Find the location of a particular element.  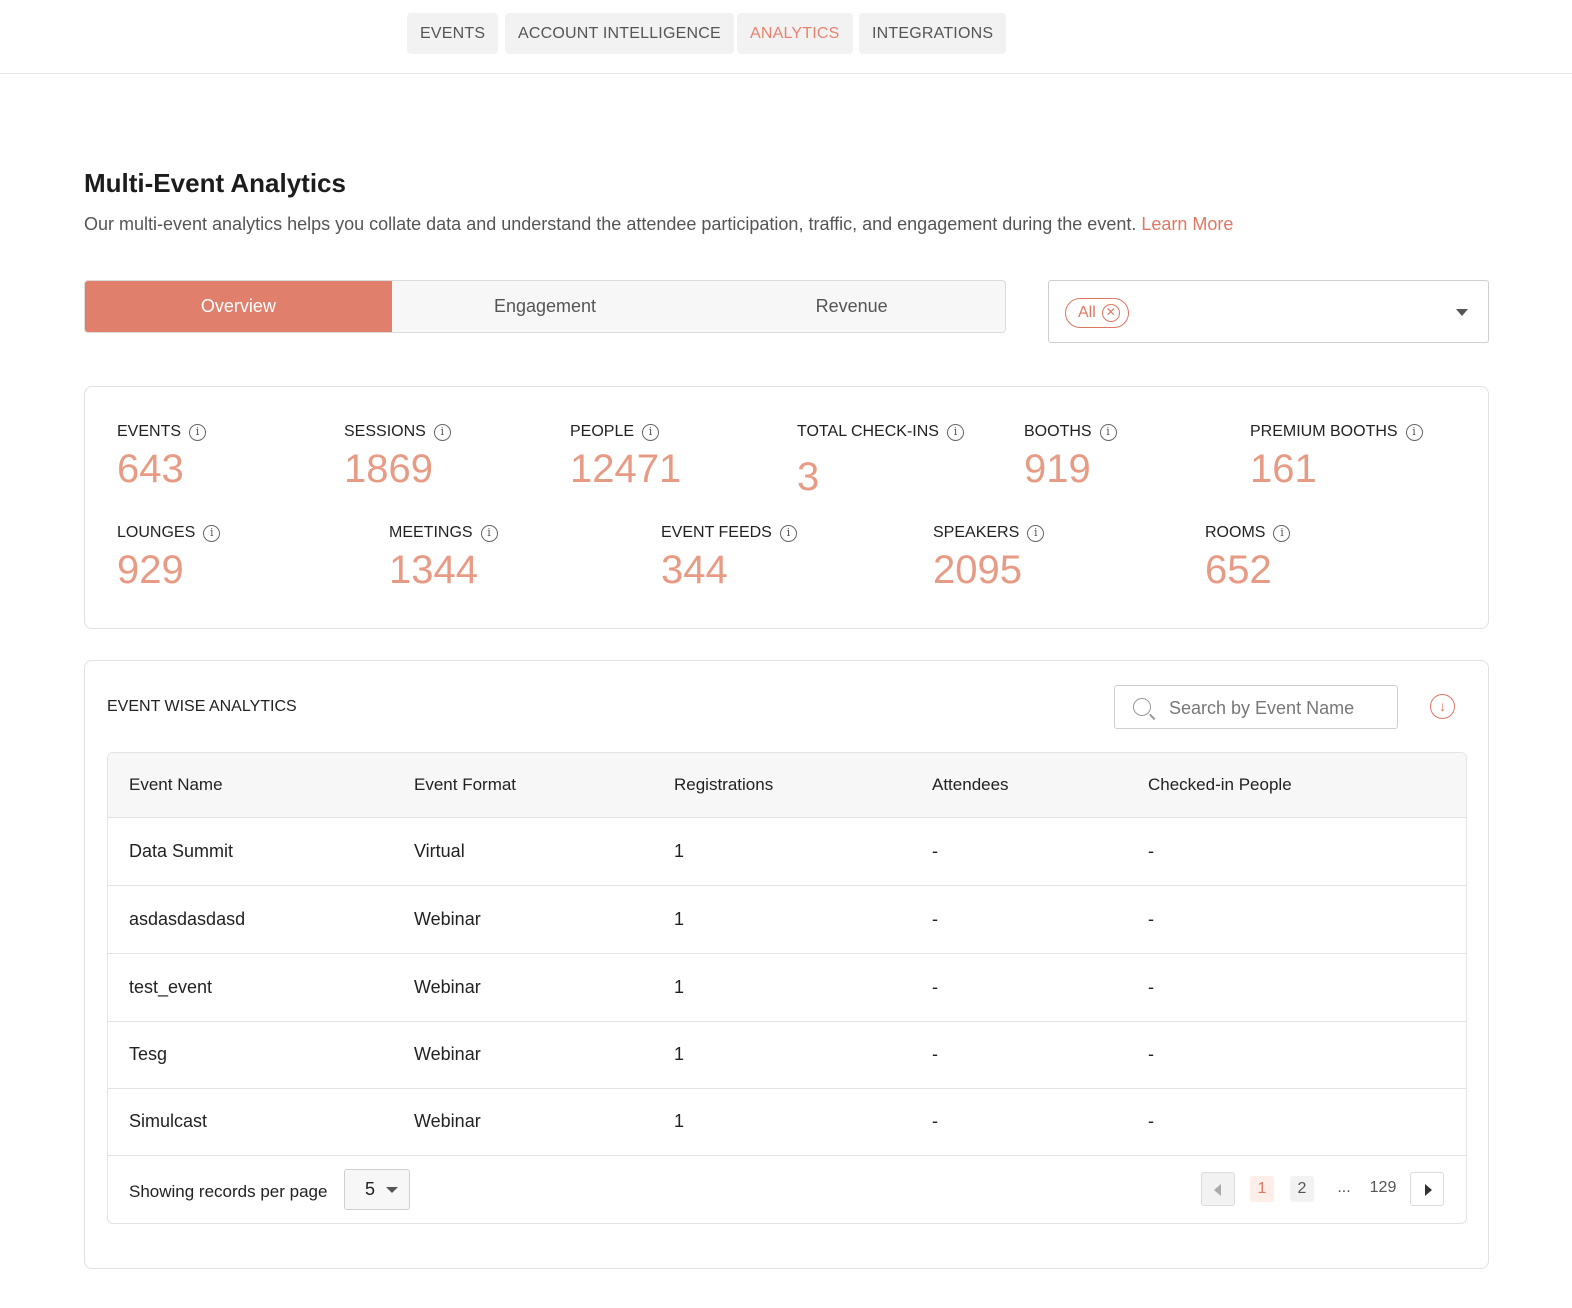

stat-value: 161 is located at coordinates (1283, 469).